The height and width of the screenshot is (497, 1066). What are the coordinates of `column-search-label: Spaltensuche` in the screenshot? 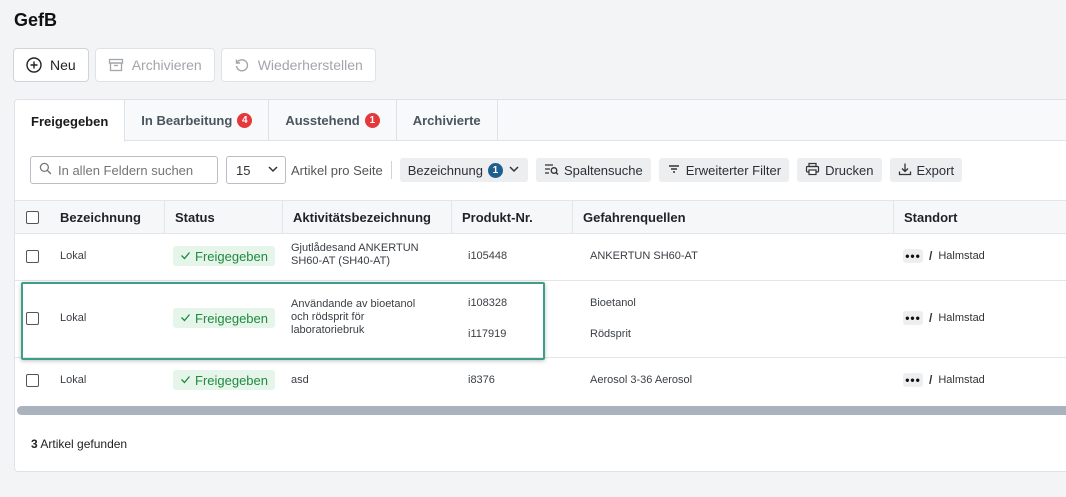 It's located at (603, 170).